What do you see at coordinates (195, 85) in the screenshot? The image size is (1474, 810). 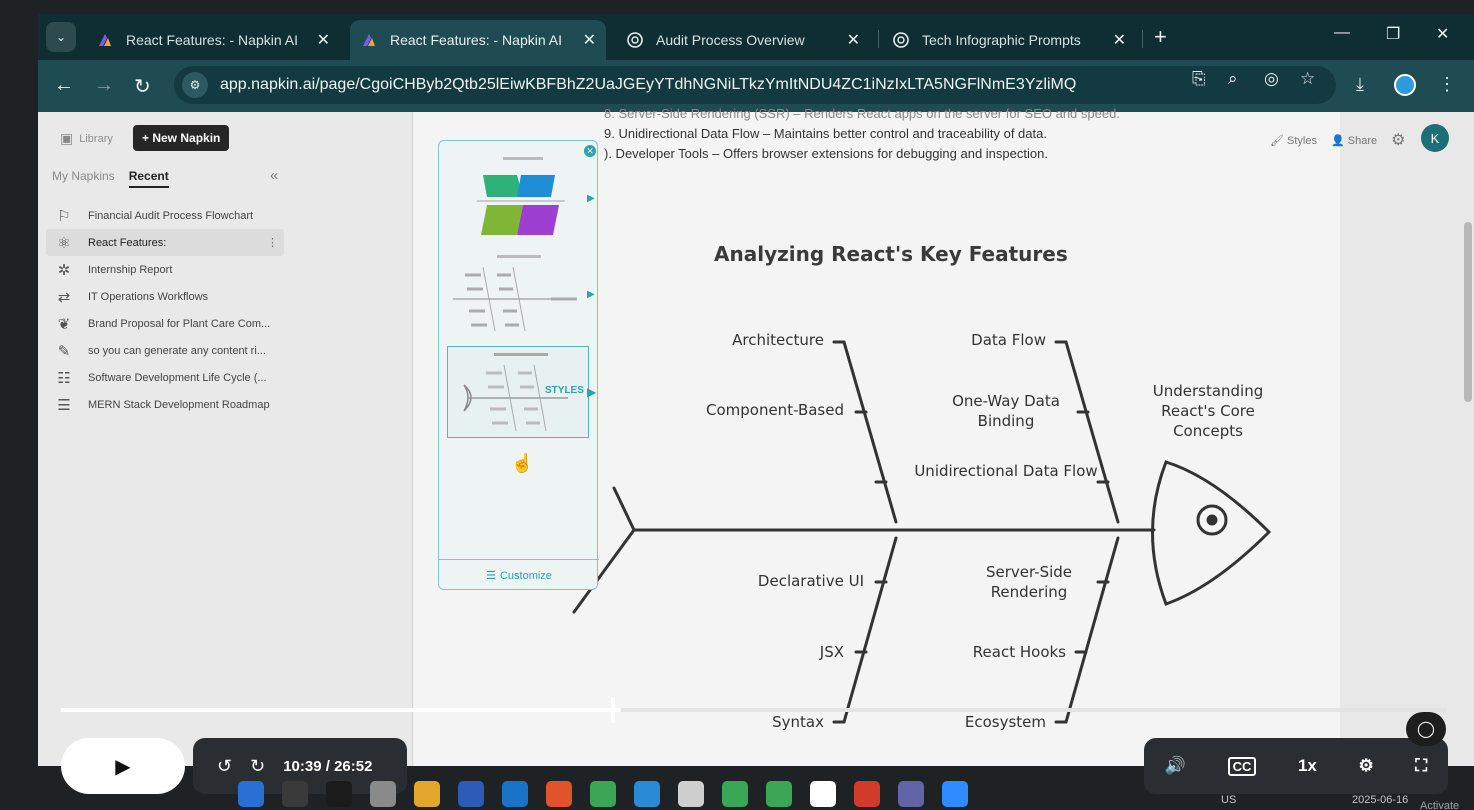 I see `site-info-icon: ⚙` at bounding box center [195, 85].